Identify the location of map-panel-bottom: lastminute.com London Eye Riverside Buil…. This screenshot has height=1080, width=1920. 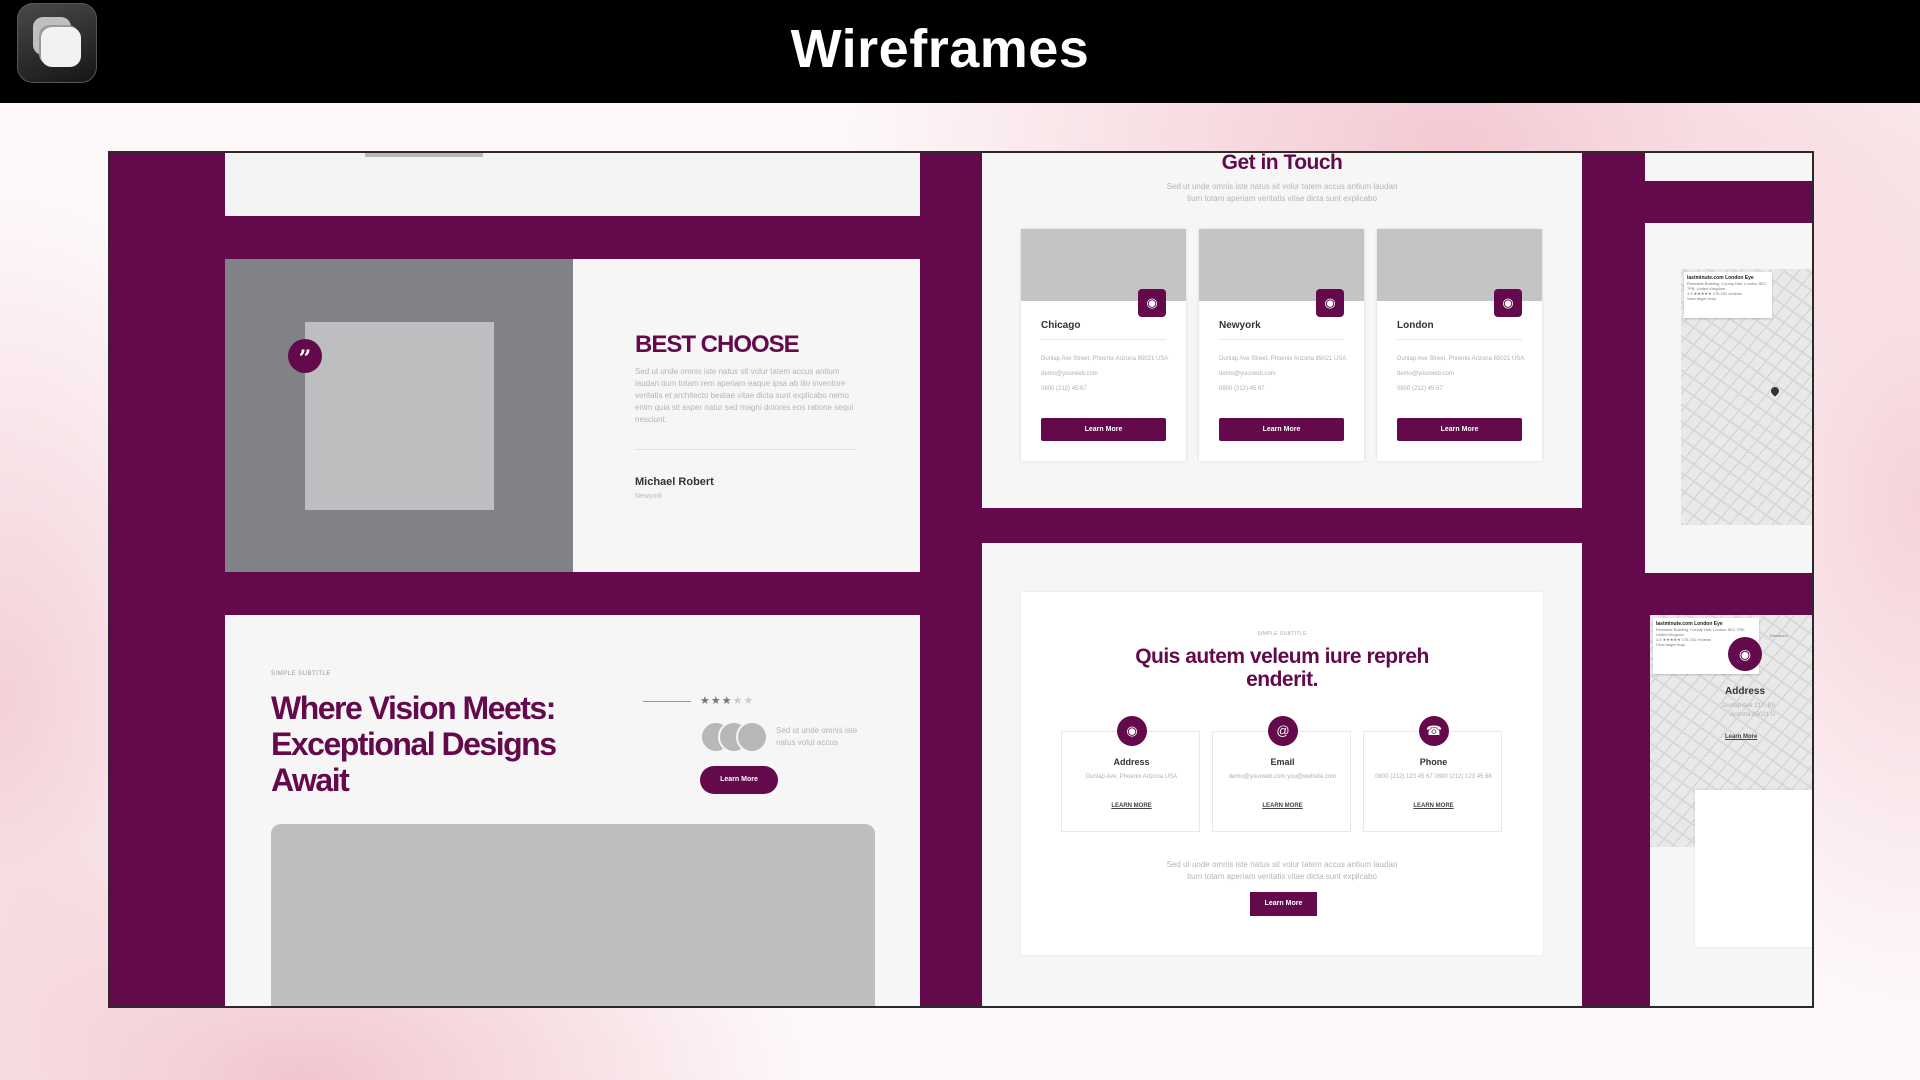
(1731, 810).